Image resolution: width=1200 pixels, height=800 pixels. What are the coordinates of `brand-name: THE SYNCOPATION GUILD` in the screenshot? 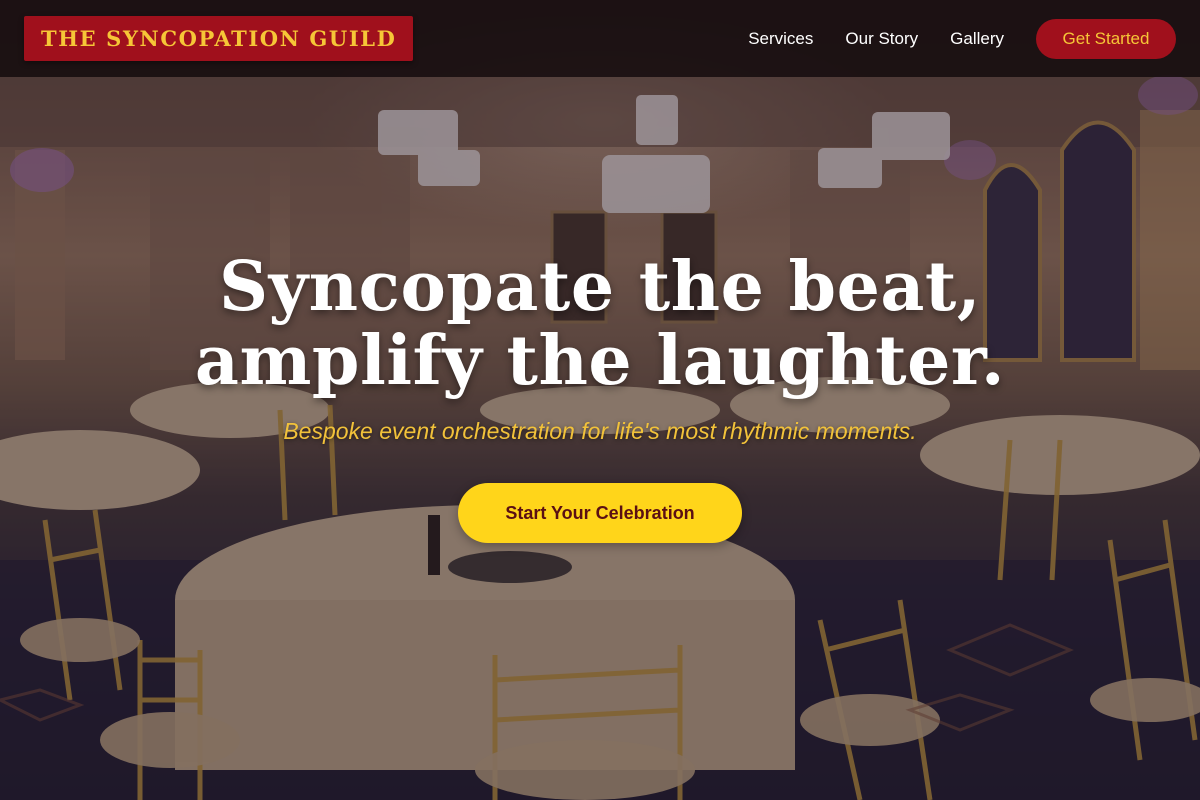 It's located at (219, 38).